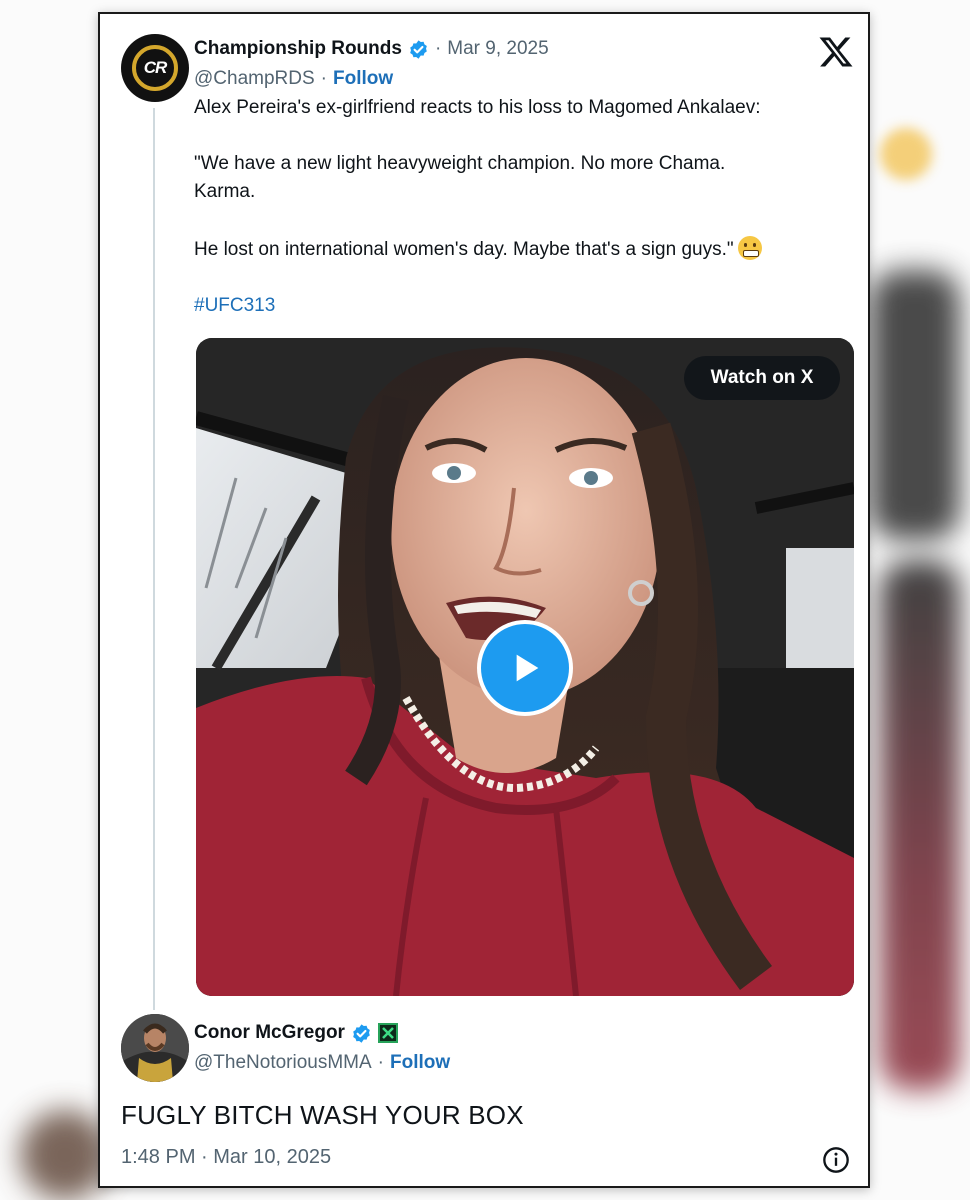  Describe the element at coordinates (225, 191) in the screenshot. I see `tweet-text-line-3: Karma.` at that location.